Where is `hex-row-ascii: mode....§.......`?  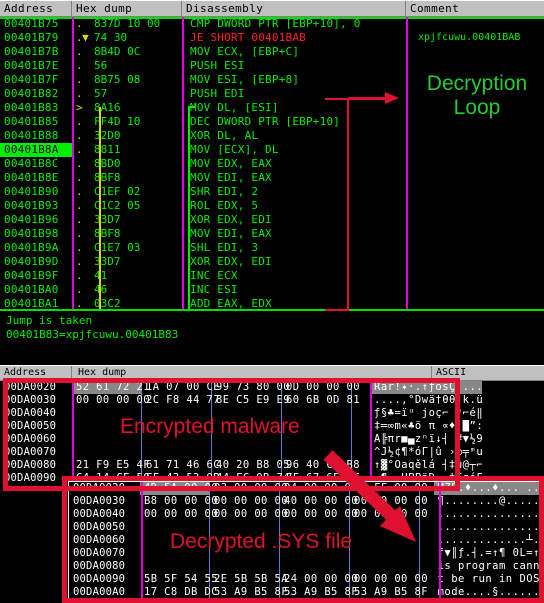
hex-row-ascii: mode....§....... is located at coordinates (490, 592).